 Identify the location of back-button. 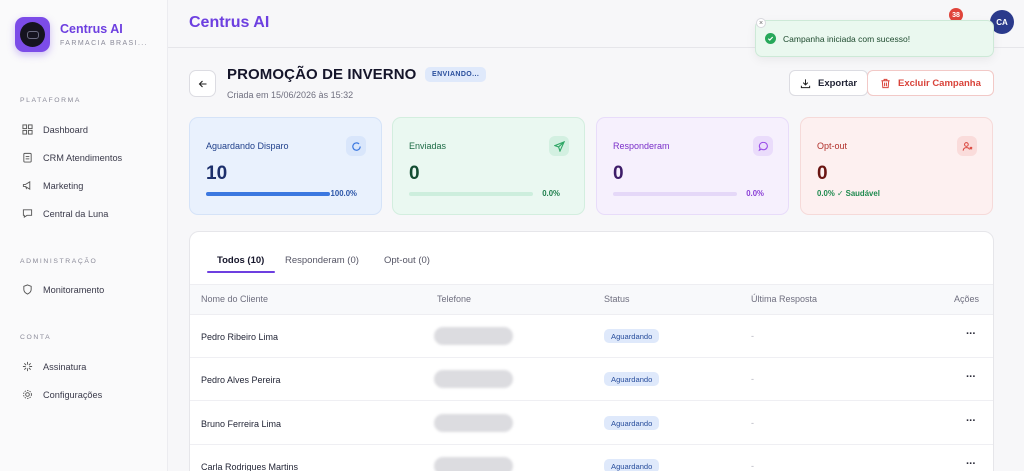
(202, 83).